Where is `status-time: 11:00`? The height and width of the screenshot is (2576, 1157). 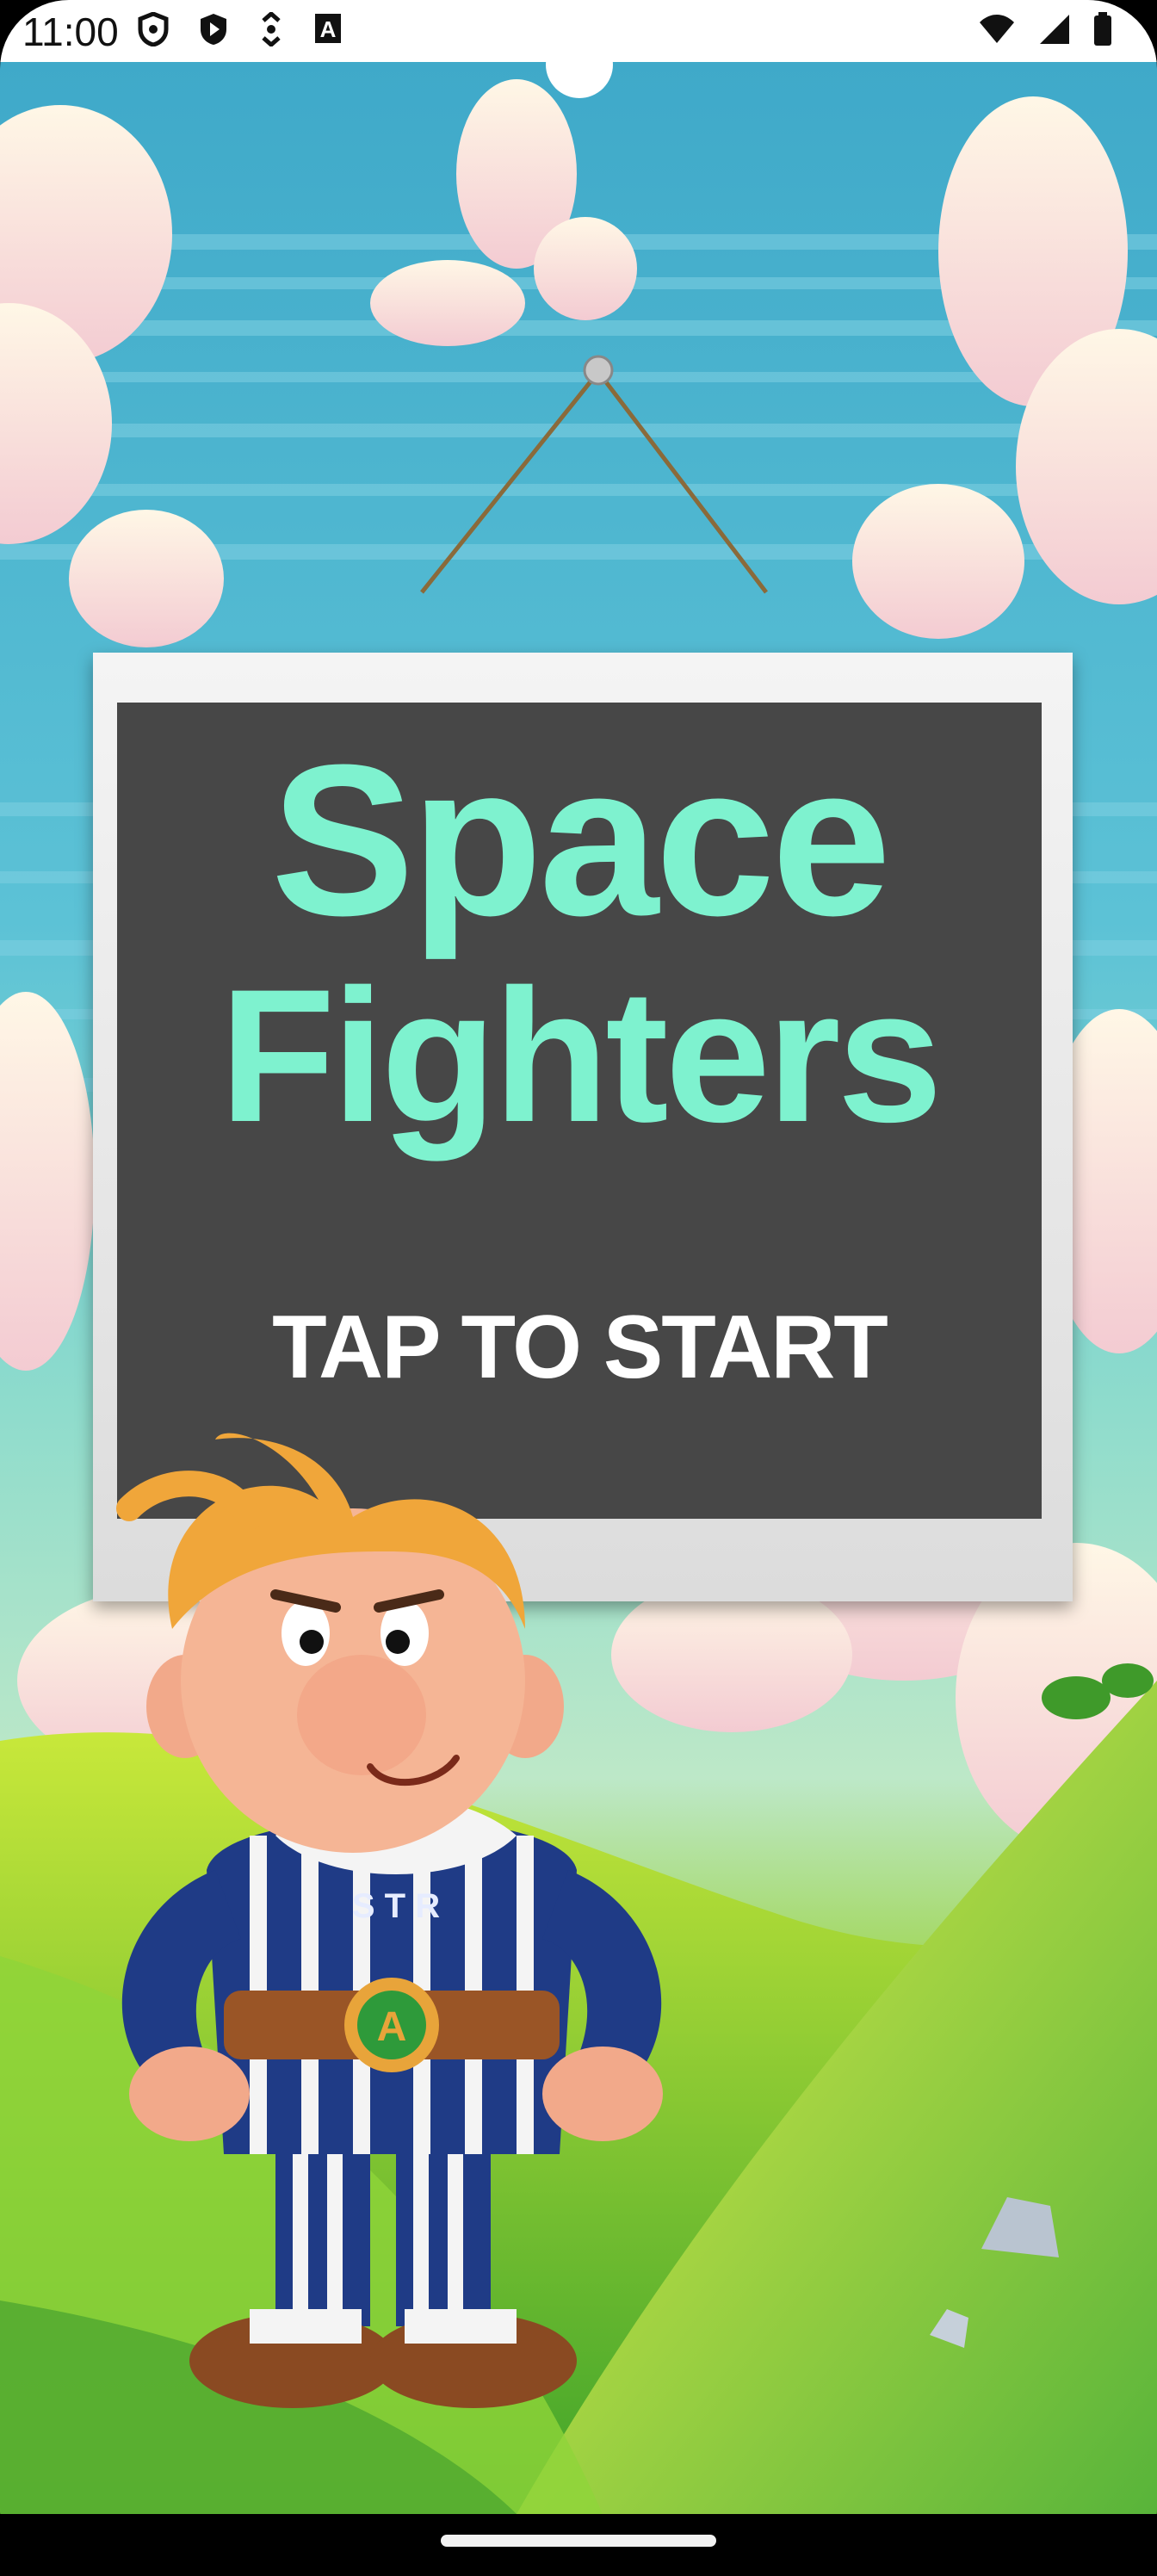
status-time: 11:00 is located at coordinates (70, 32).